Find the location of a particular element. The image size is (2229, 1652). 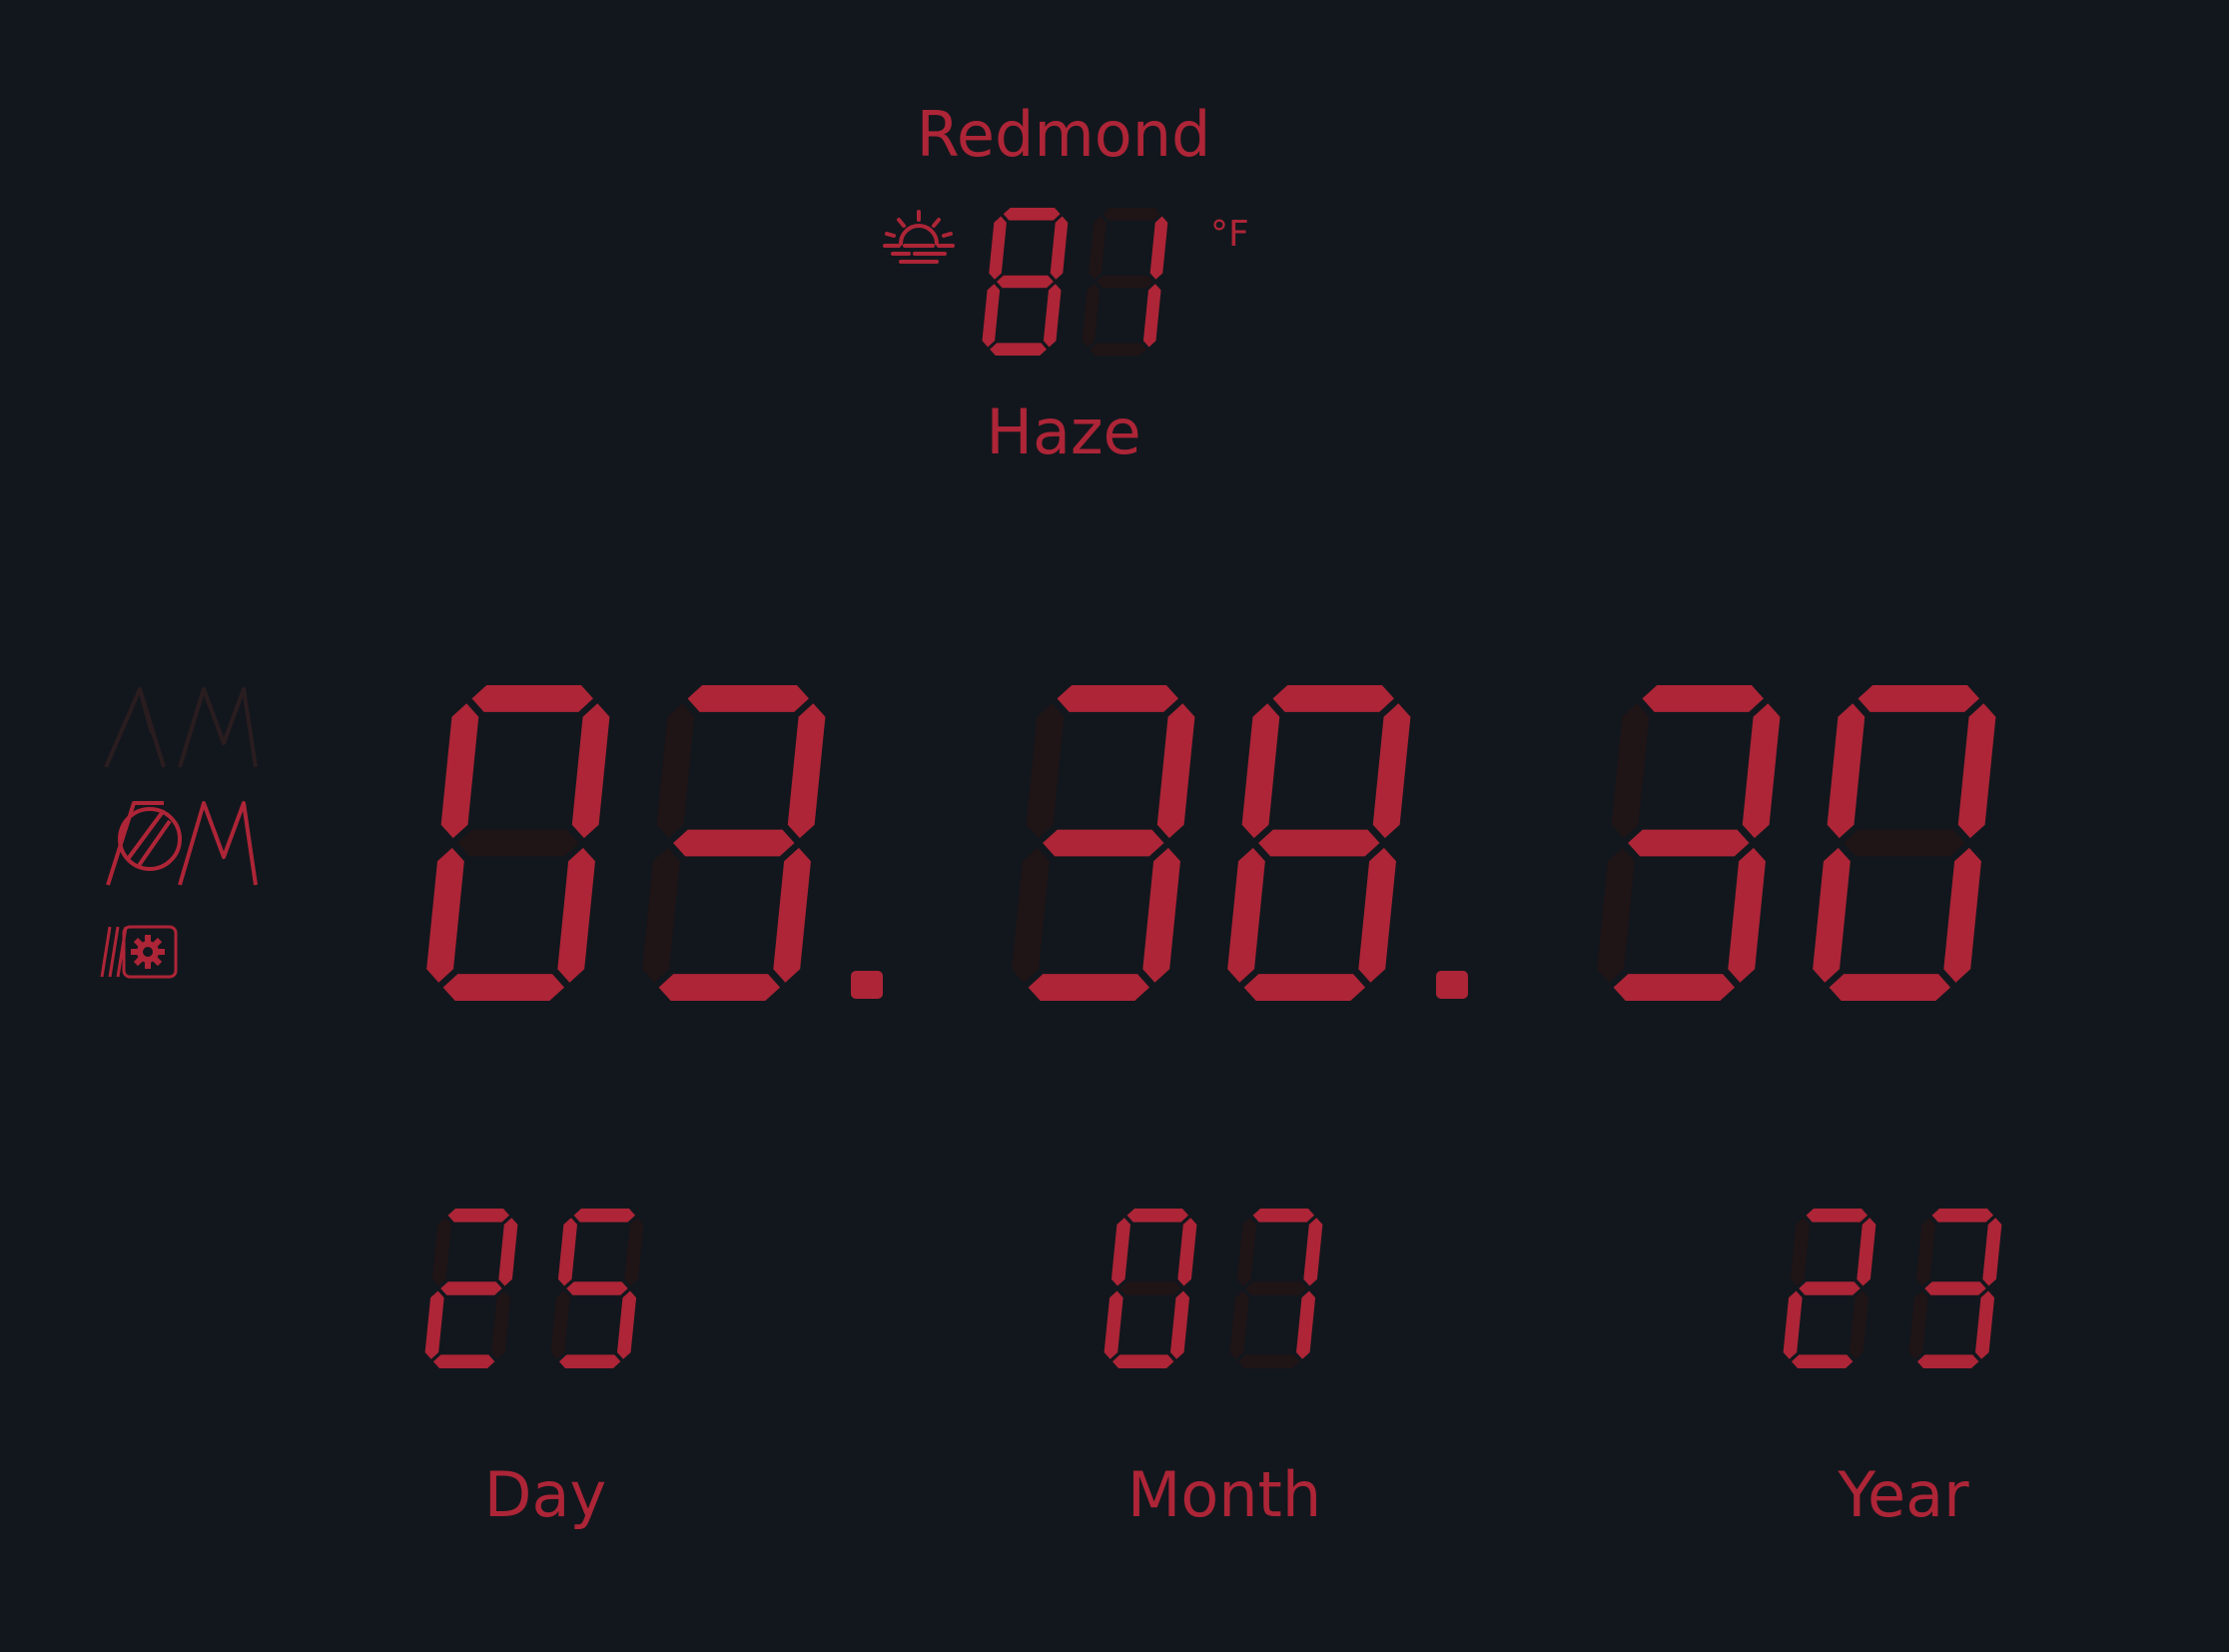

settings-button is located at coordinates (139, 952).